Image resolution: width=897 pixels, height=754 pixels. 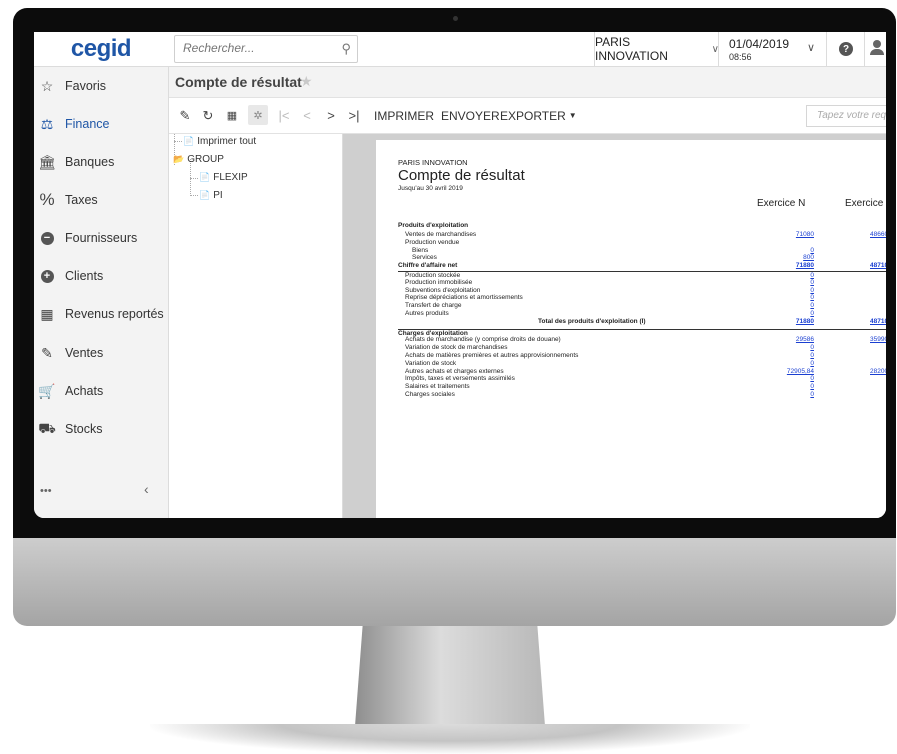 What do you see at coordinates (740, 57) in the screenshot?
I see `current-time: 08:56` at bounding box center [740, 57].